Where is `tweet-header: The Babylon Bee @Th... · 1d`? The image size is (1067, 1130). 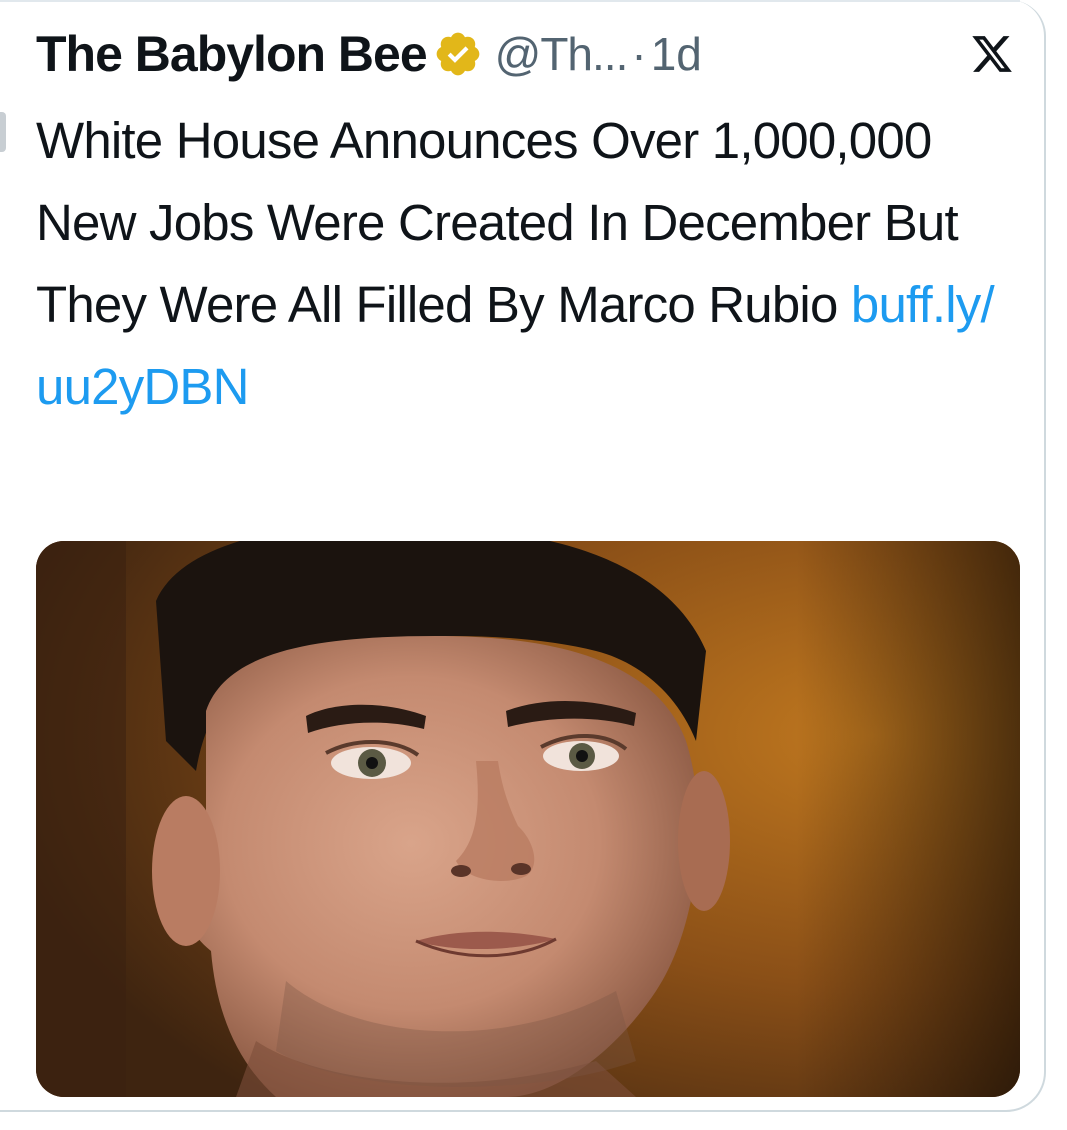 tweet-header: The Babylon Bee @Th... · 1d is located at coordinates (531, 54).